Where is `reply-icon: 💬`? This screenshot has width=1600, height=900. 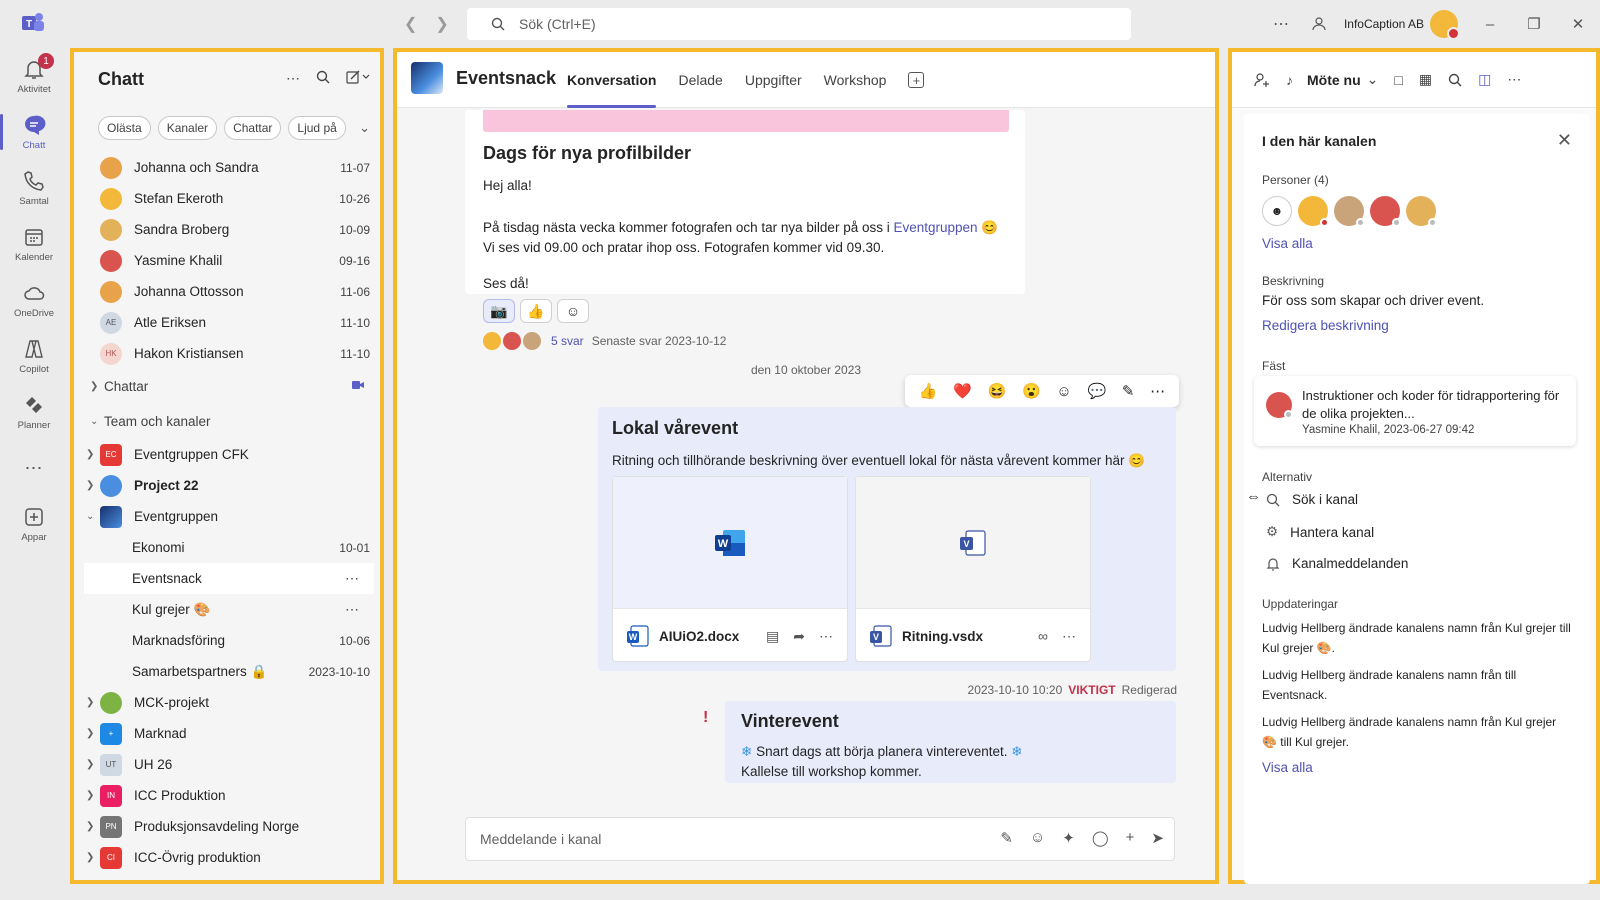
reply-icon: 💬 is located at coordinates (1096, 391).